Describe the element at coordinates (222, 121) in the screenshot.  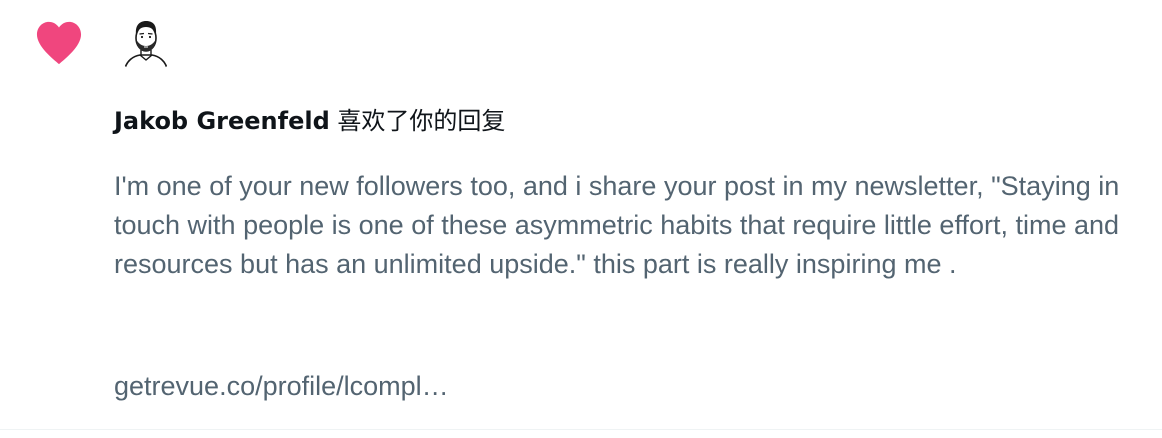
I see `user-name-link: Jakob Greenfeld` at that location.